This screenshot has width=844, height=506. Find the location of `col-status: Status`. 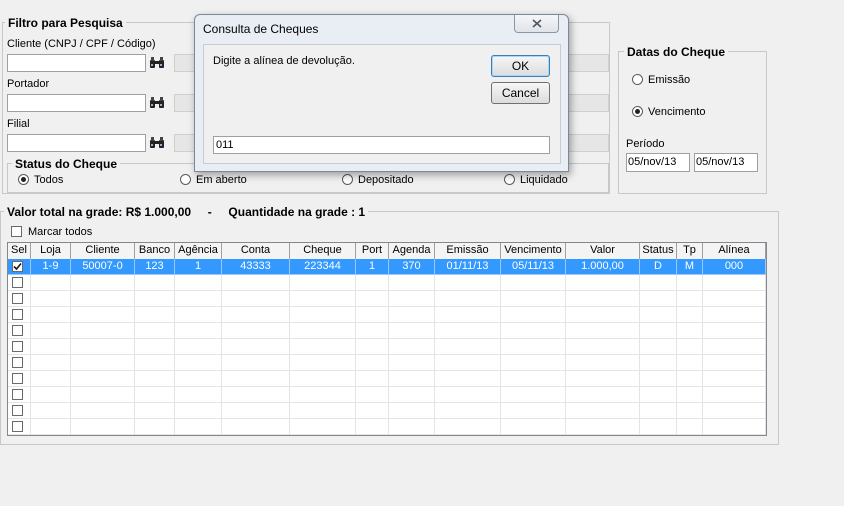

col-status: Status is located at coordinates (658, 251).